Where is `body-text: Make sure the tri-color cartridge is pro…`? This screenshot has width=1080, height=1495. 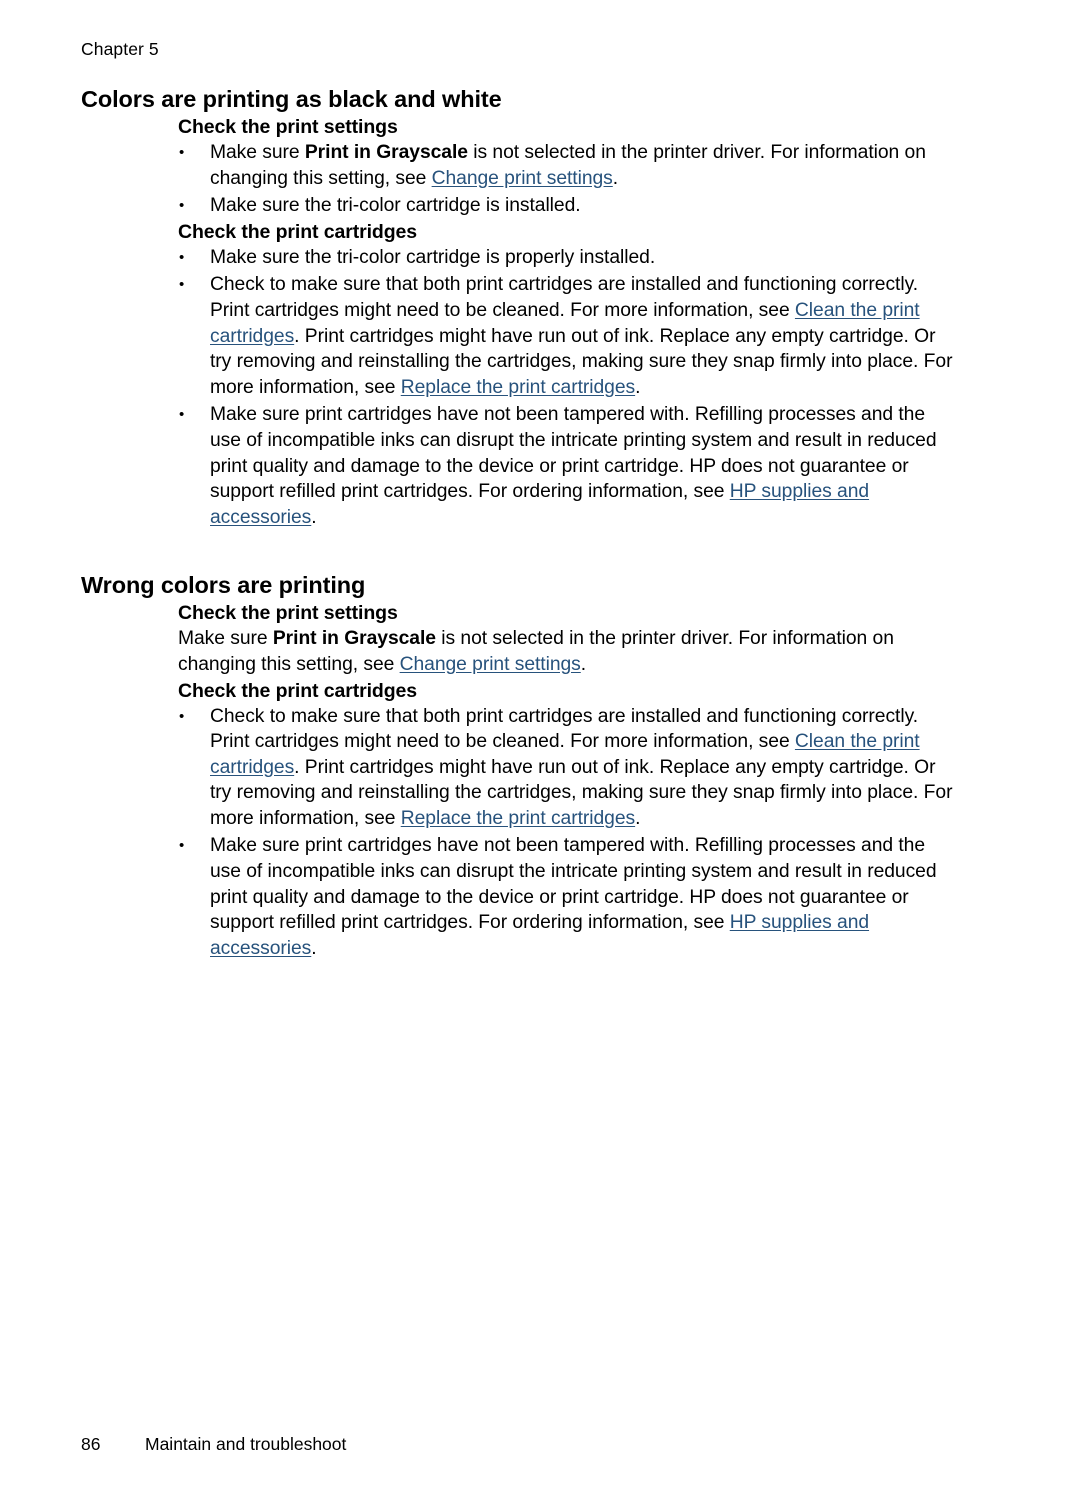 body-text: Make sure the tri-color cartridge is pro… is located at coordinates (433, 257).